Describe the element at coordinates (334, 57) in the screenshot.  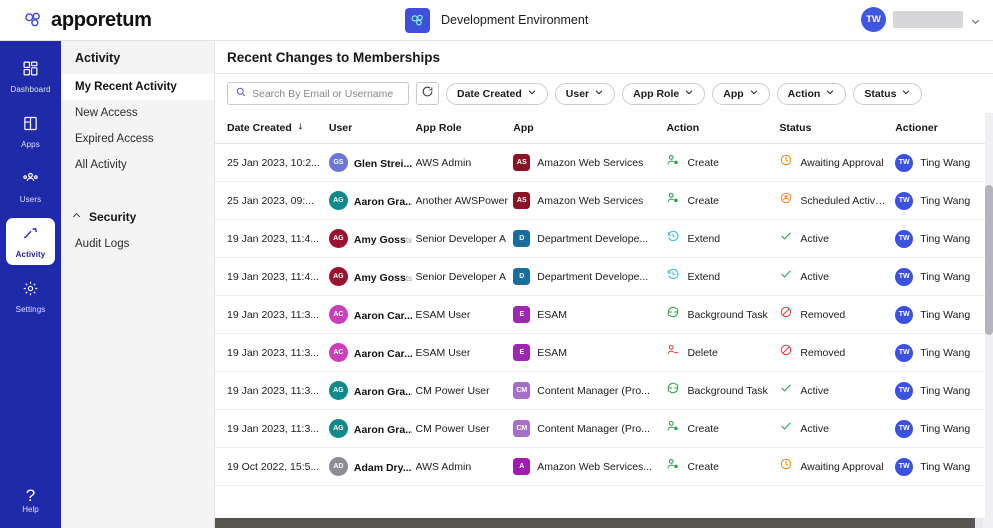
I see `page-title: Recent Changes to Memberships` at that location.